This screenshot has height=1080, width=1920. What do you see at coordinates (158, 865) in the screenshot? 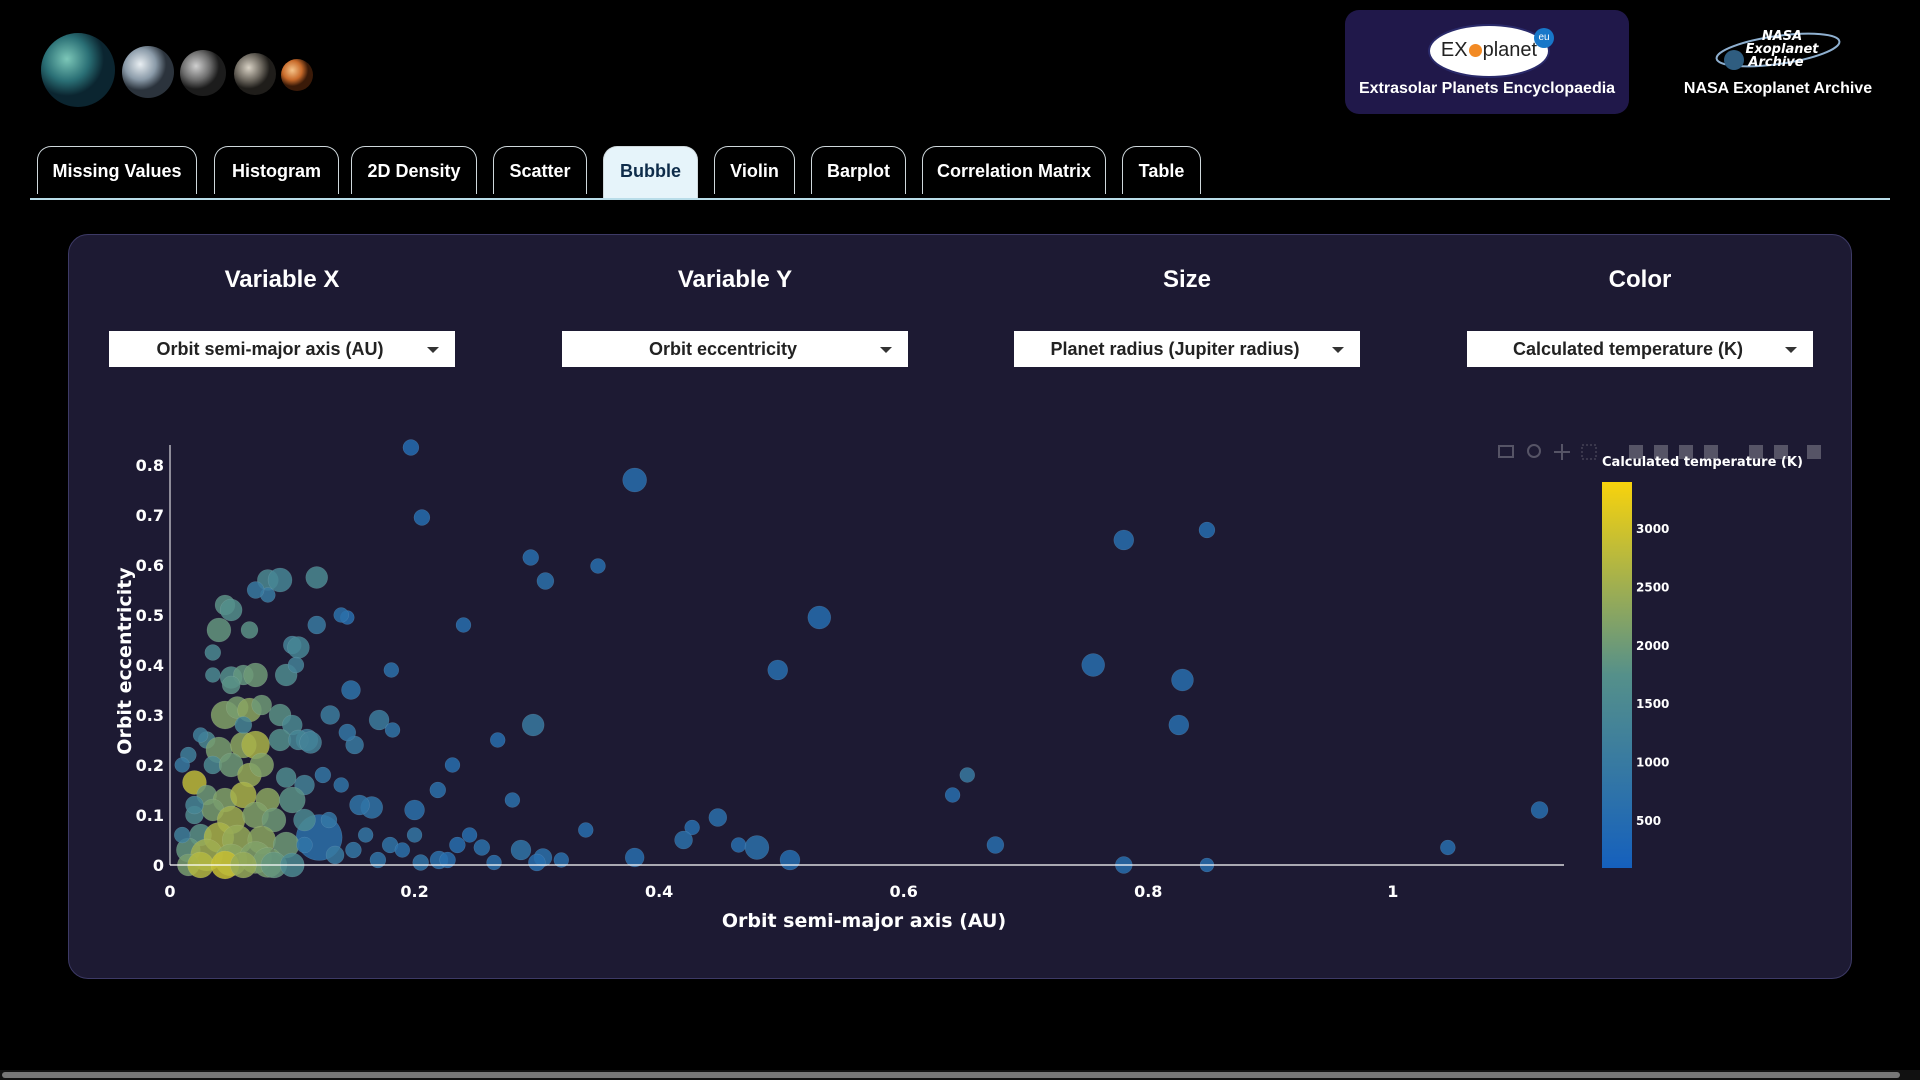
I see `y-tick-label: 0` at bounding box center [158, 865].